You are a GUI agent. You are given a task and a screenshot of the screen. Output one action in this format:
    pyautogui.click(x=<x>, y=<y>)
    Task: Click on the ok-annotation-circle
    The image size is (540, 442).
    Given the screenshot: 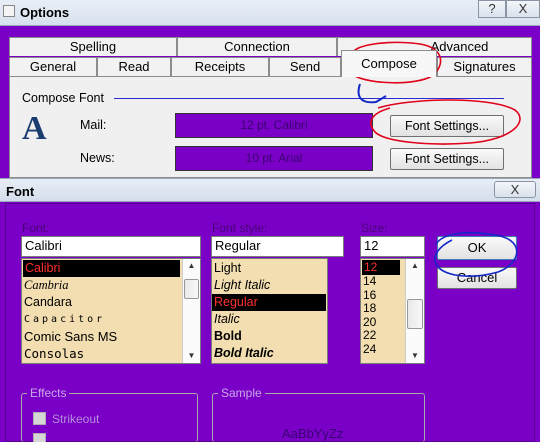 What is the action you would take?
    pyautogui.click(x=476, y=254)
    